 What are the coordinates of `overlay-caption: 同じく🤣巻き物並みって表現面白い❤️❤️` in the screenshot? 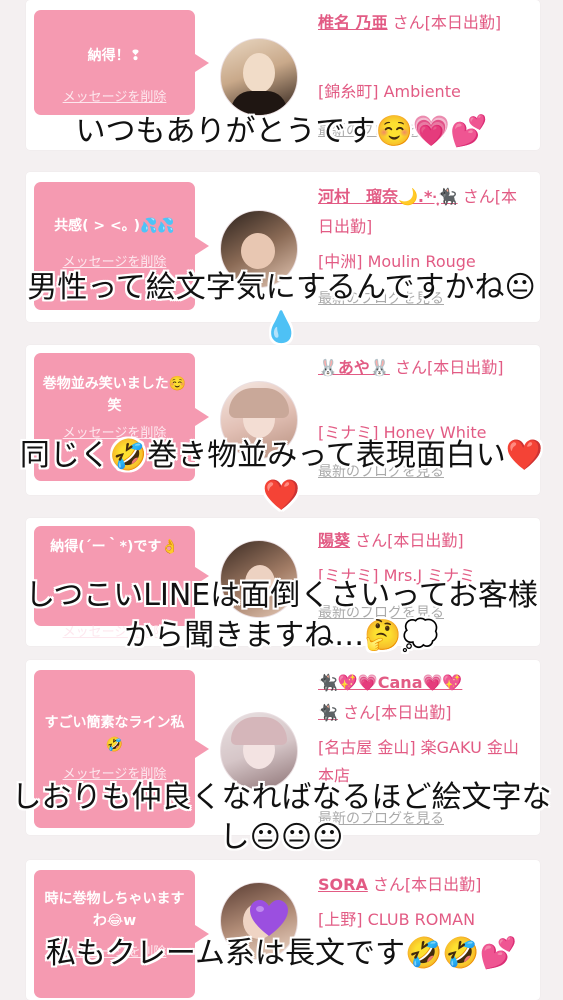 It's located at (281, 475).